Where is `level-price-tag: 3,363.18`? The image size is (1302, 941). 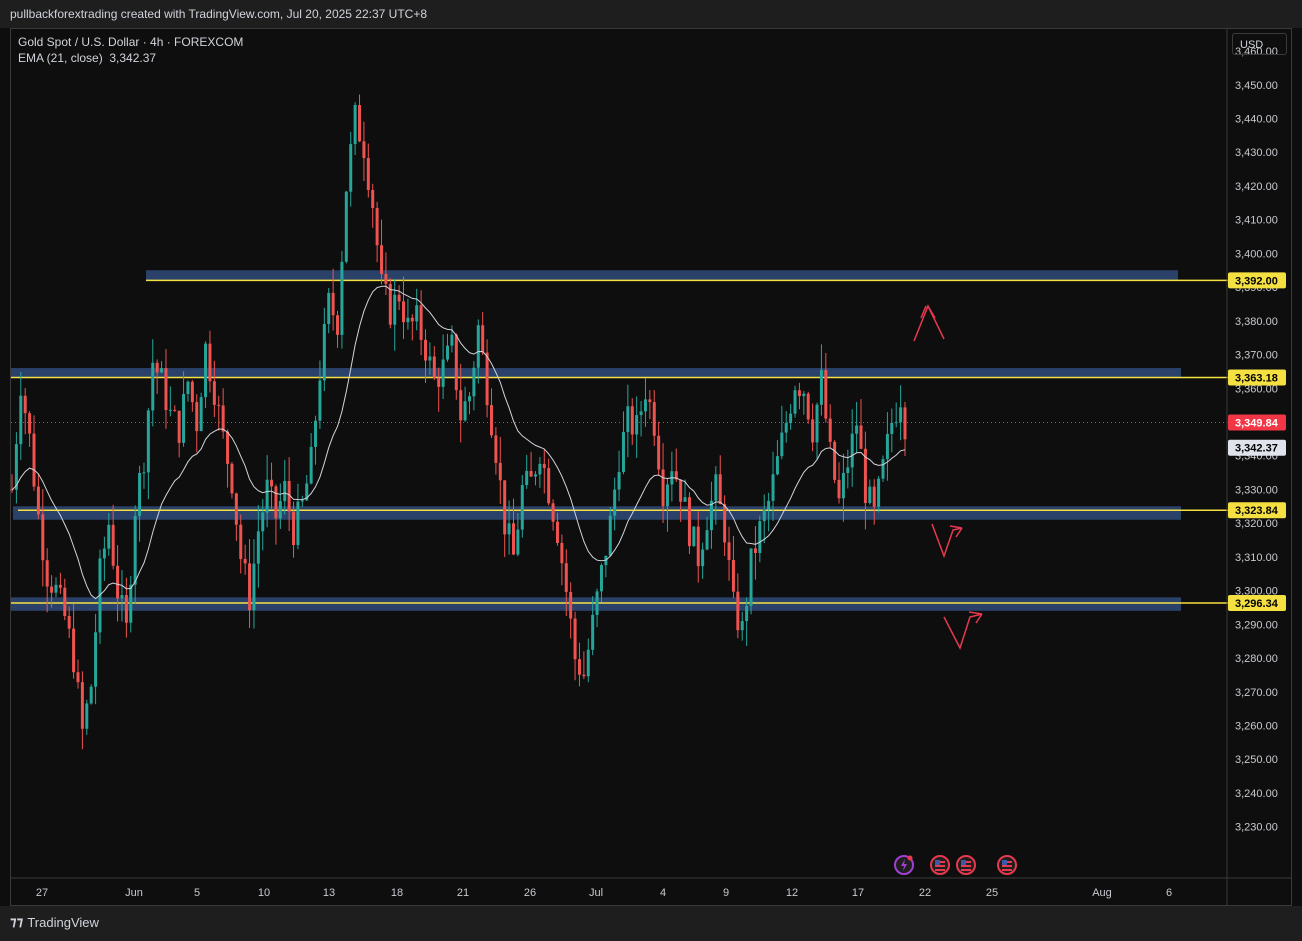
level-price-tag: 3,363.18 is located at coordinates (1256, 379).